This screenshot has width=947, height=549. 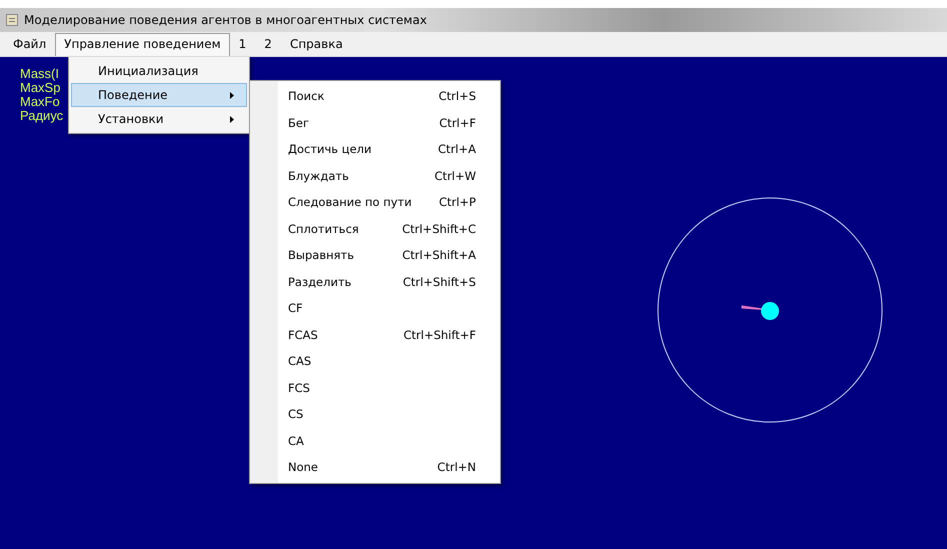 I want to click on menu-item: Инициализация, so click(x=159, y=71).